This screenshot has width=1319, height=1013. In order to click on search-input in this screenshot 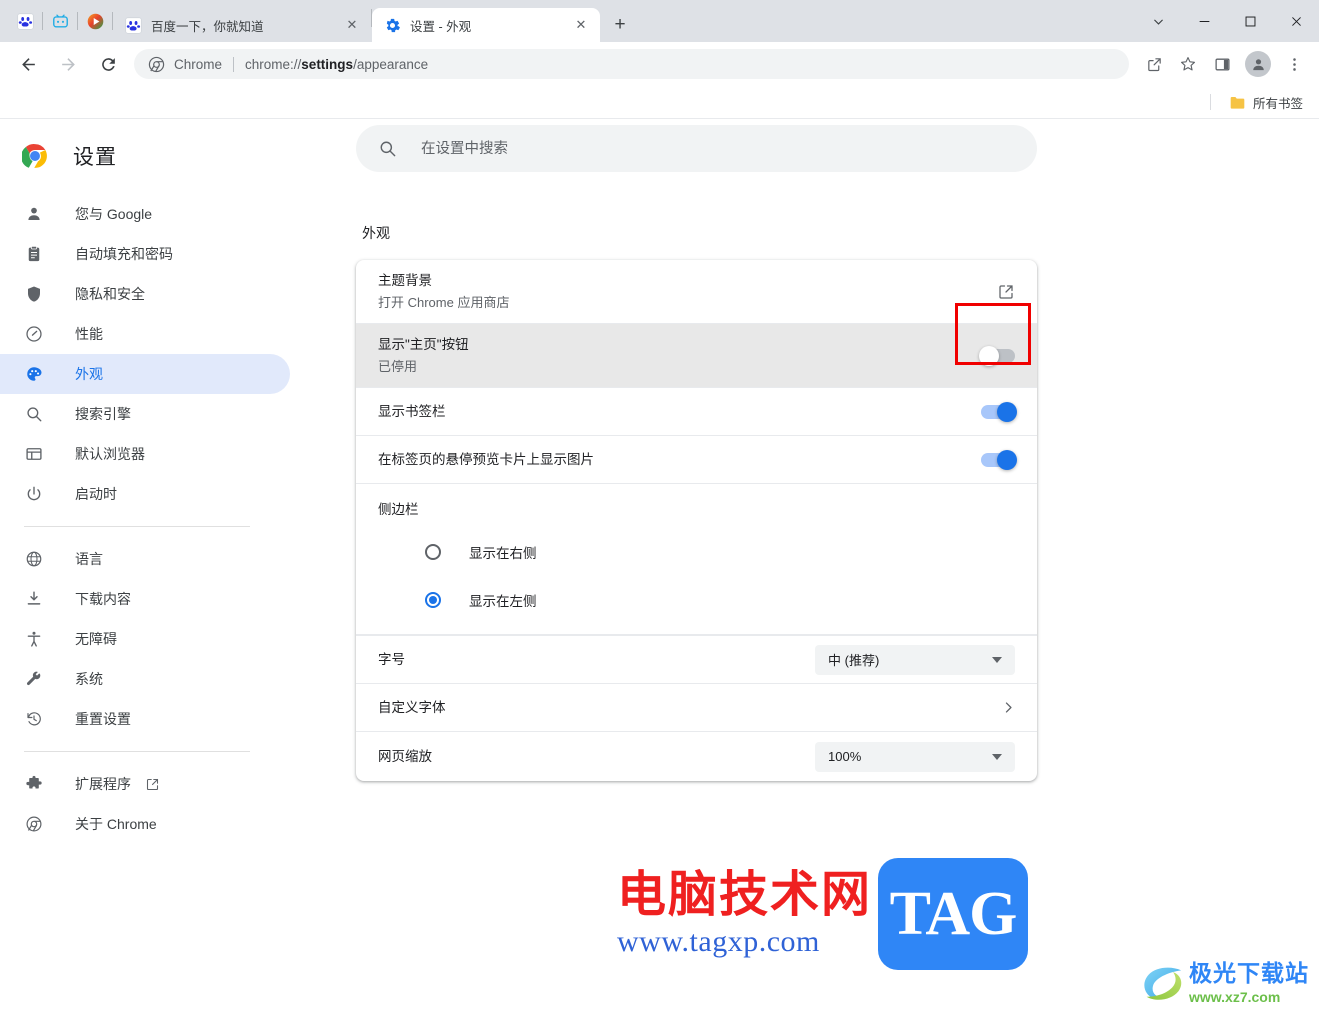, I will do `click(717, 148)`.